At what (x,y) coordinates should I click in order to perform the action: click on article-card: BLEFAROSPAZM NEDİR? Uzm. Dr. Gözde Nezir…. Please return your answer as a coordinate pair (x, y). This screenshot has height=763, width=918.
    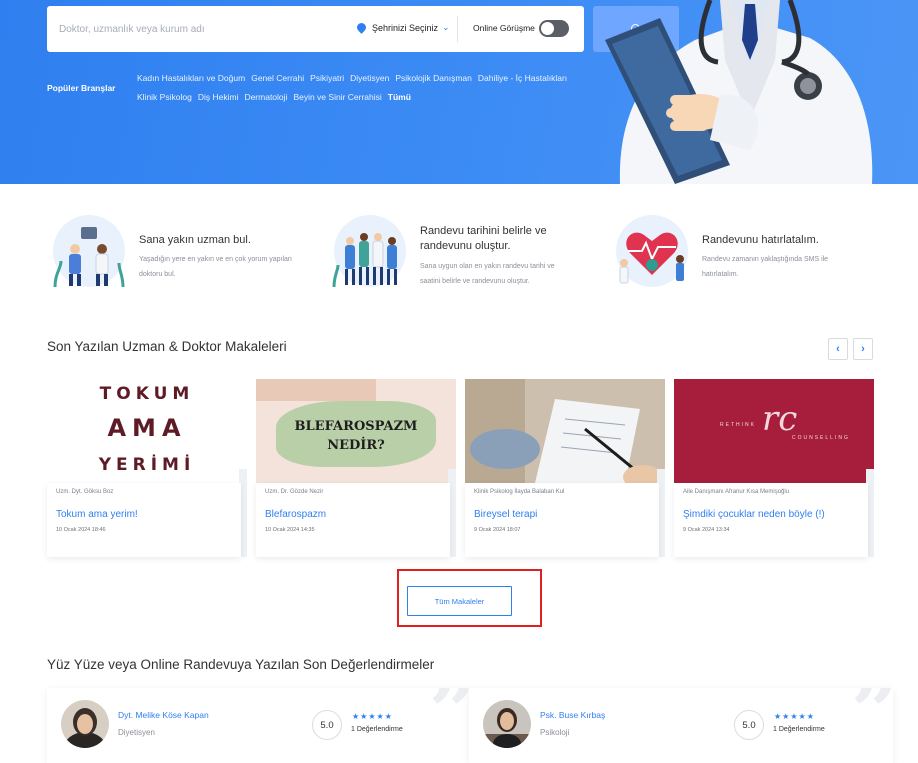
    Looking at the image, I should click on (356, 468).